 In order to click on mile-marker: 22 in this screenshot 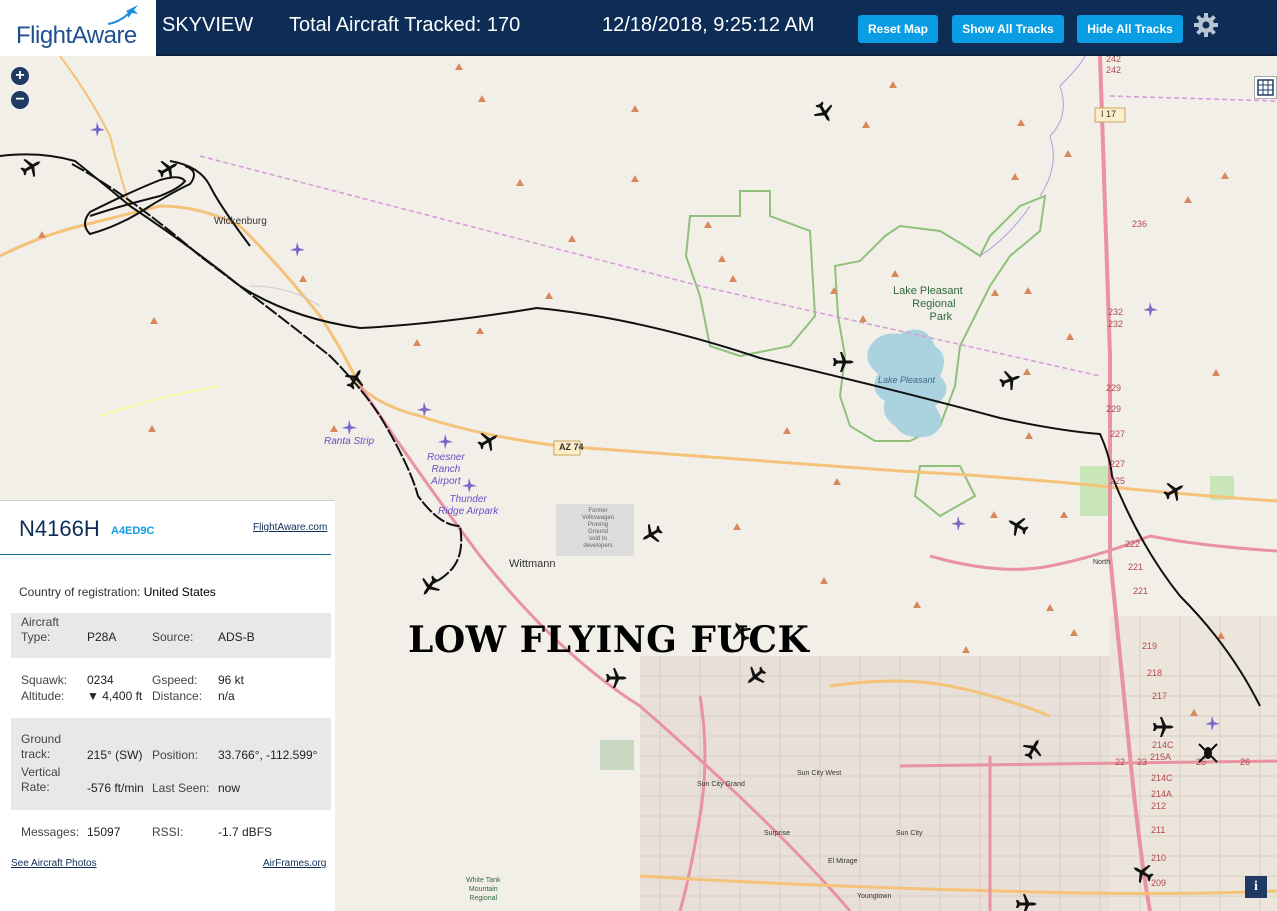, I will do `click(1120, 762)`.